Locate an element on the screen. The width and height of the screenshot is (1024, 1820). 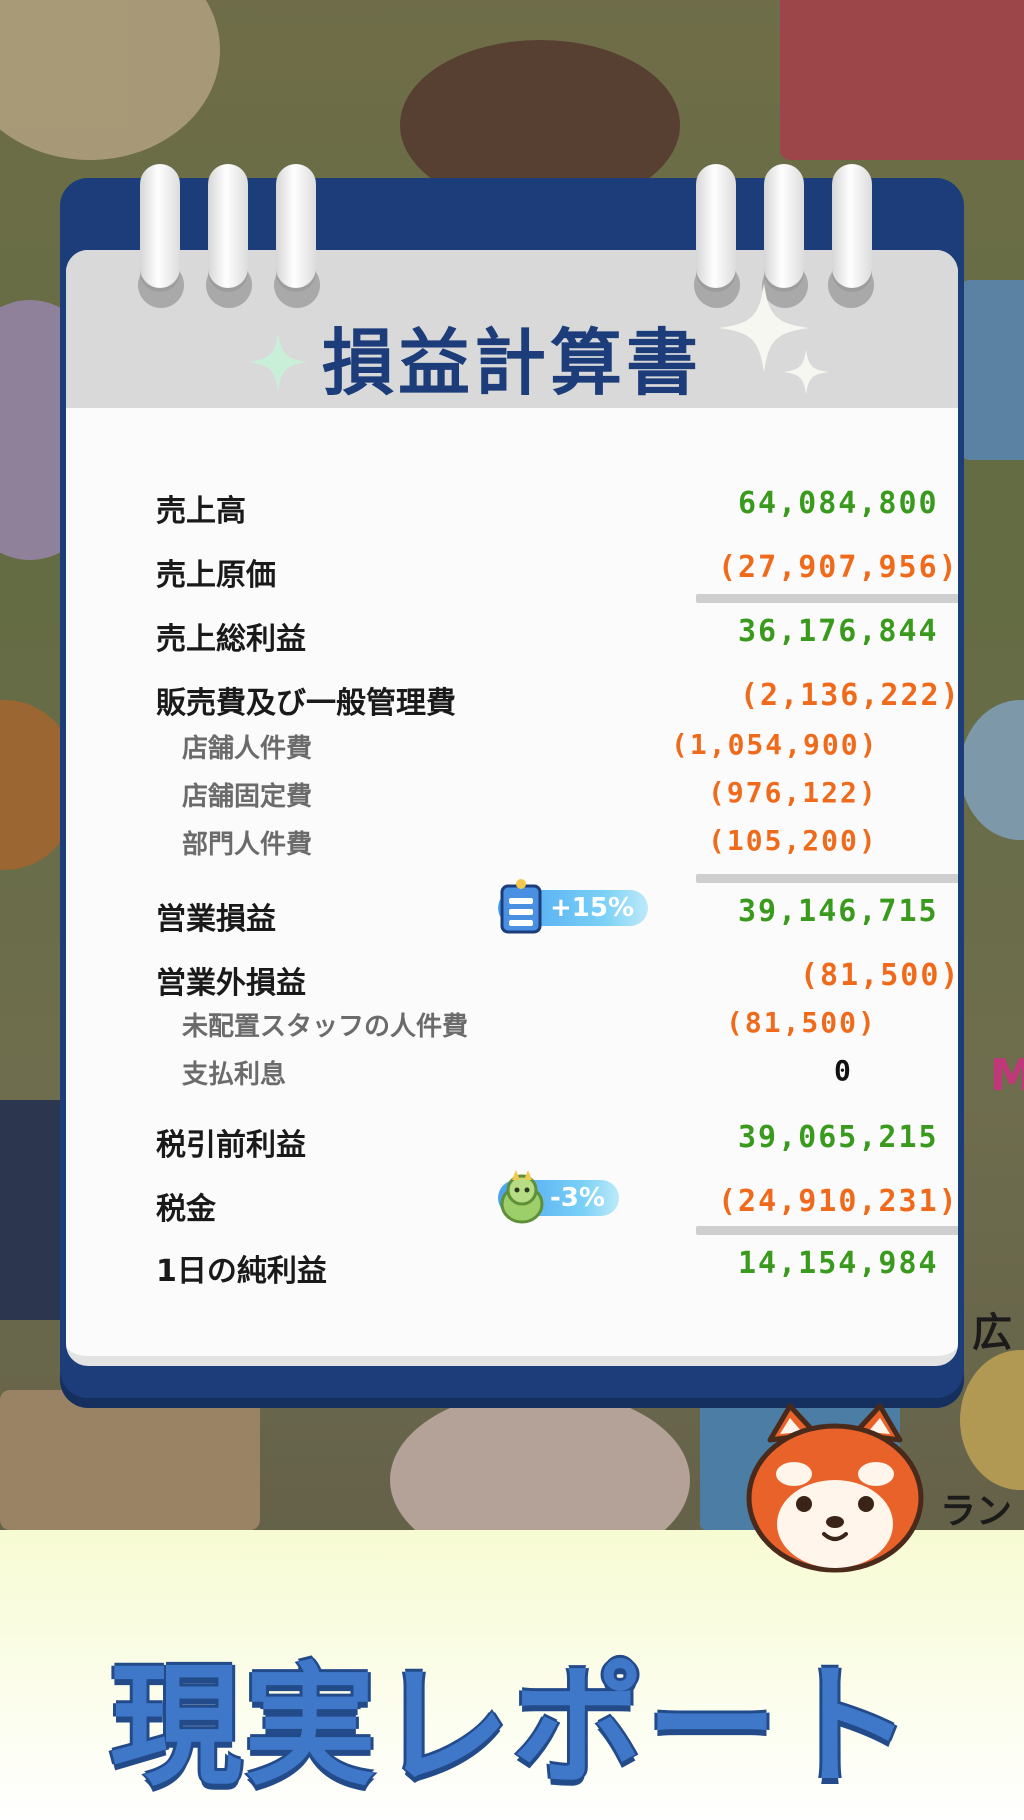
row-label: 店舗人件費 is located at coordinates (247, 749).